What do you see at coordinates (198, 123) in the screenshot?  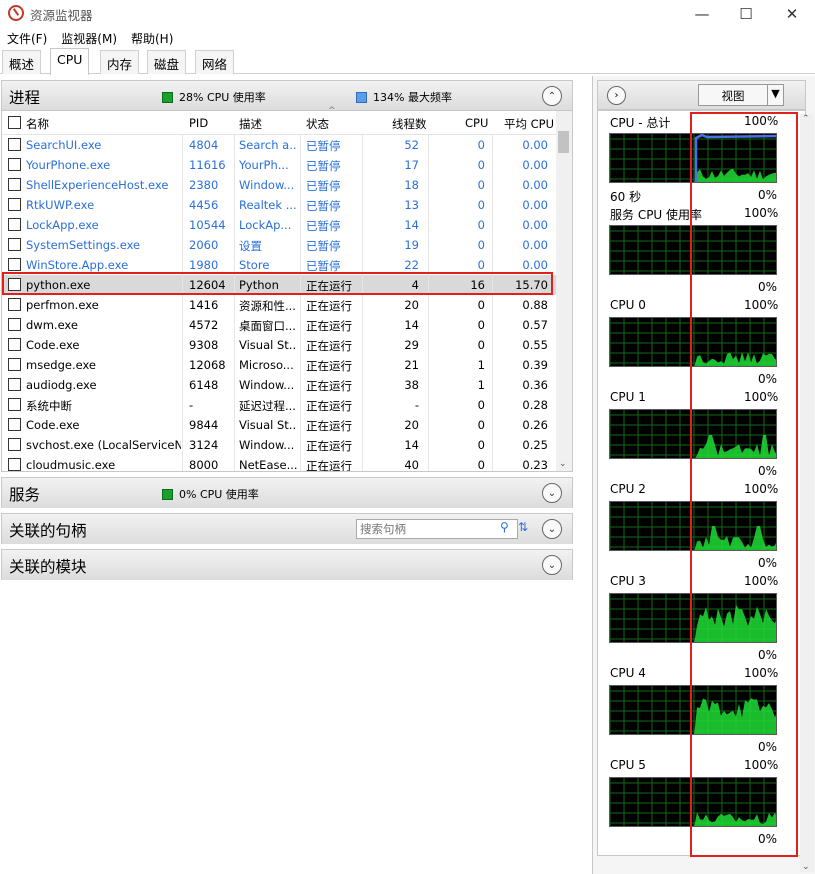 I see `col-pid: PID` at bounding box center [198, 123].